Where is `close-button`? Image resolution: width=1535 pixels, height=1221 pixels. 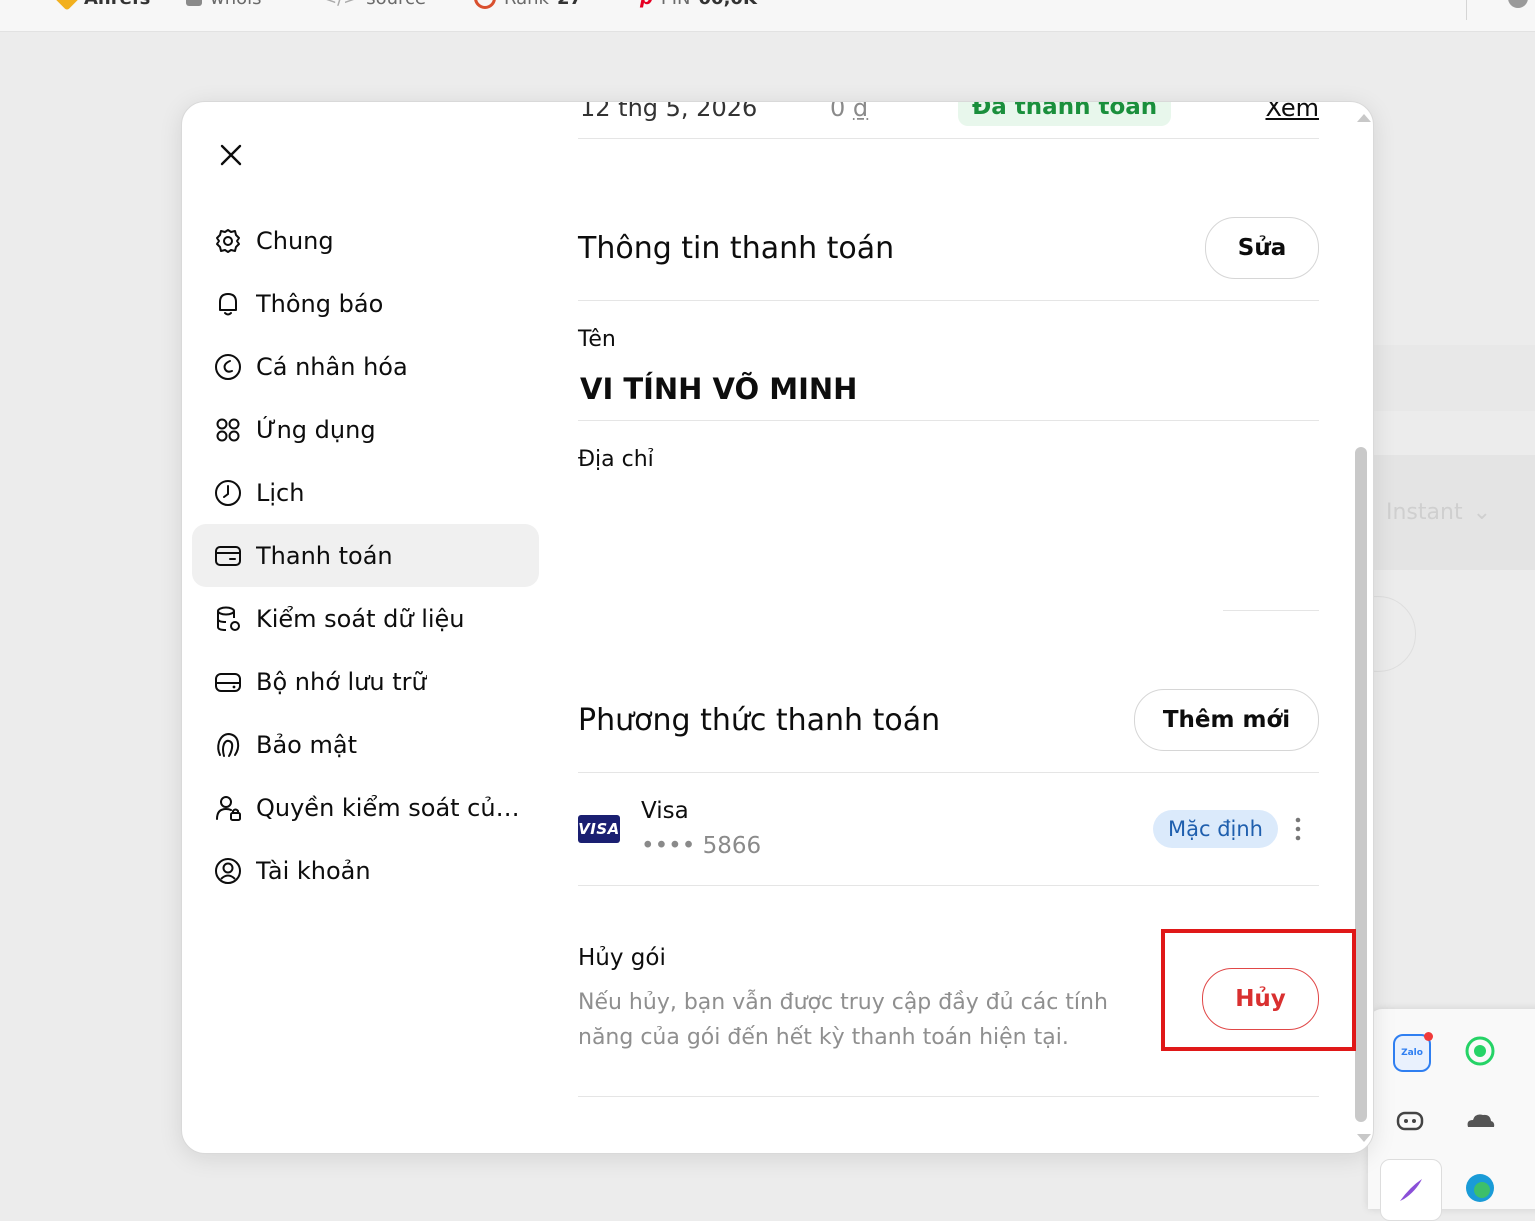 close-button is located at coordinates (231, 155).